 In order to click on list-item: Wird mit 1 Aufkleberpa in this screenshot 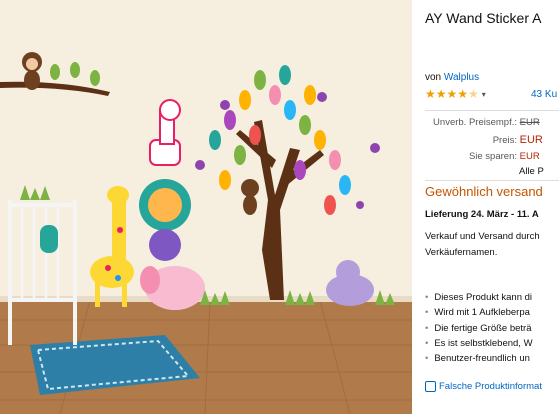, I will do `click(479, 312)`.